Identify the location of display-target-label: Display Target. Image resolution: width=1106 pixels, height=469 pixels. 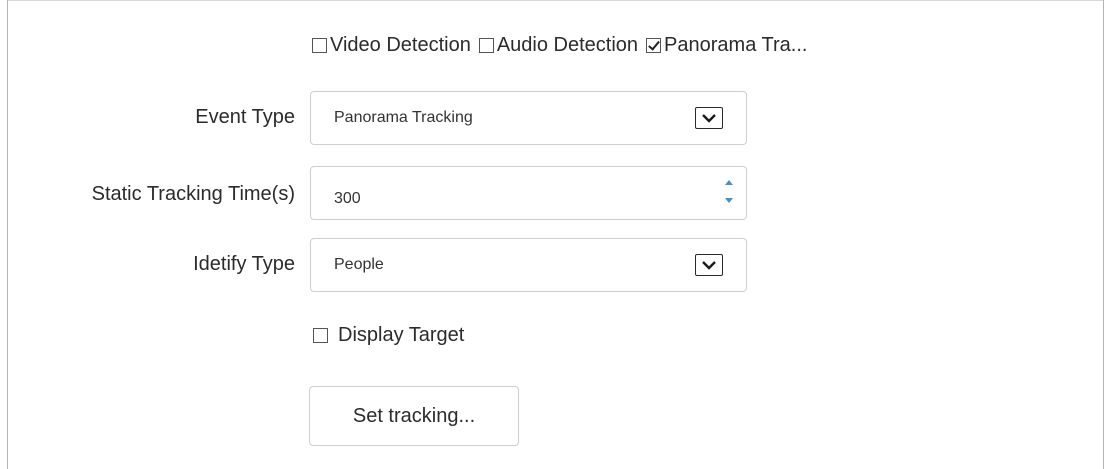
(401, 335).